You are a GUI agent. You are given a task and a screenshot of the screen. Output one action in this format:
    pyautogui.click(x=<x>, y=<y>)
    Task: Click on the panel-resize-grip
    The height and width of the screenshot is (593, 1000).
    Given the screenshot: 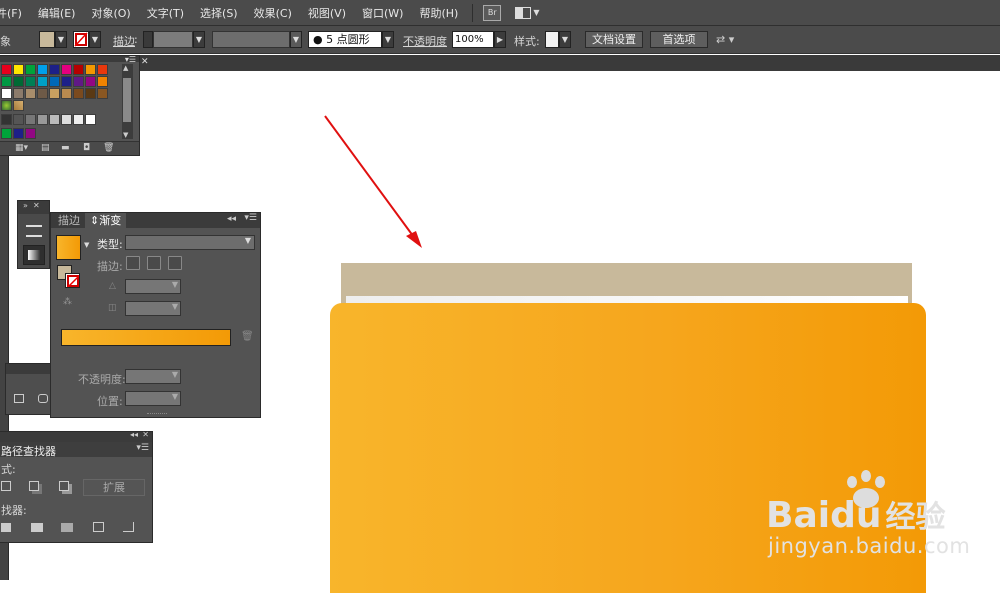 What is the action you would take?
    pyautogui.click(x=157, y=414)
    